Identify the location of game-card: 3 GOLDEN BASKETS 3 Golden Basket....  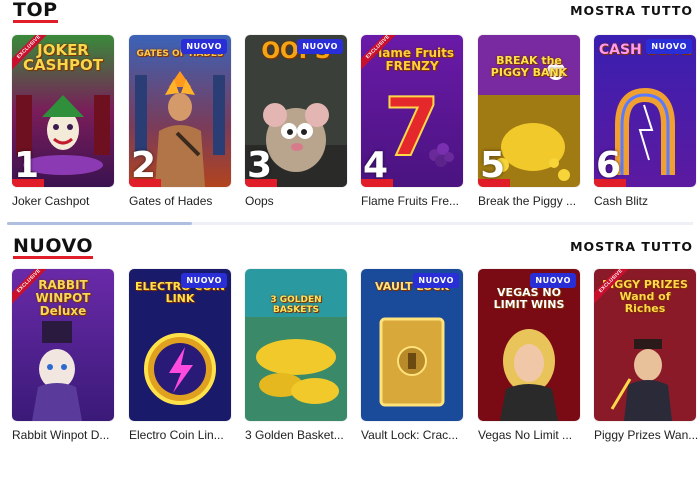
(296, 355).